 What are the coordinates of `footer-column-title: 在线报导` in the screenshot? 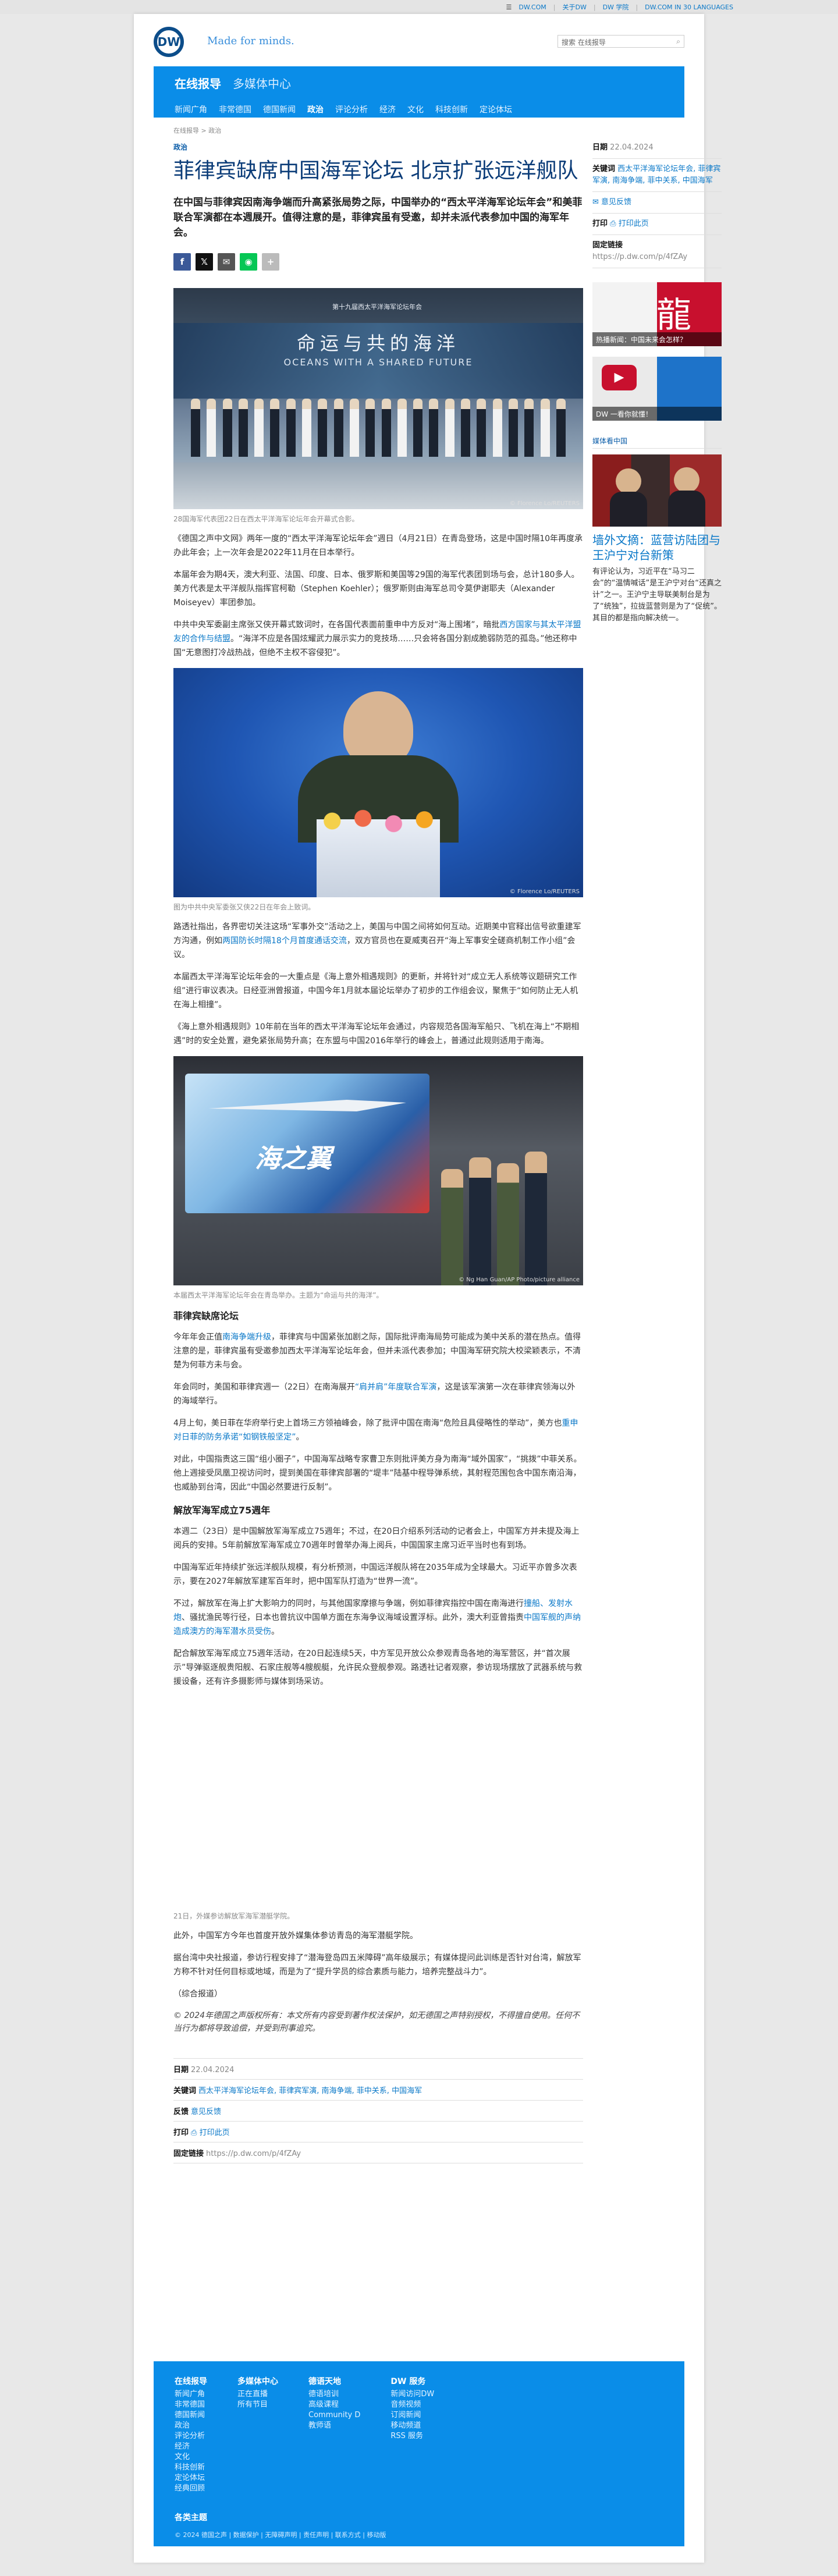 It's located at (191, 2381).